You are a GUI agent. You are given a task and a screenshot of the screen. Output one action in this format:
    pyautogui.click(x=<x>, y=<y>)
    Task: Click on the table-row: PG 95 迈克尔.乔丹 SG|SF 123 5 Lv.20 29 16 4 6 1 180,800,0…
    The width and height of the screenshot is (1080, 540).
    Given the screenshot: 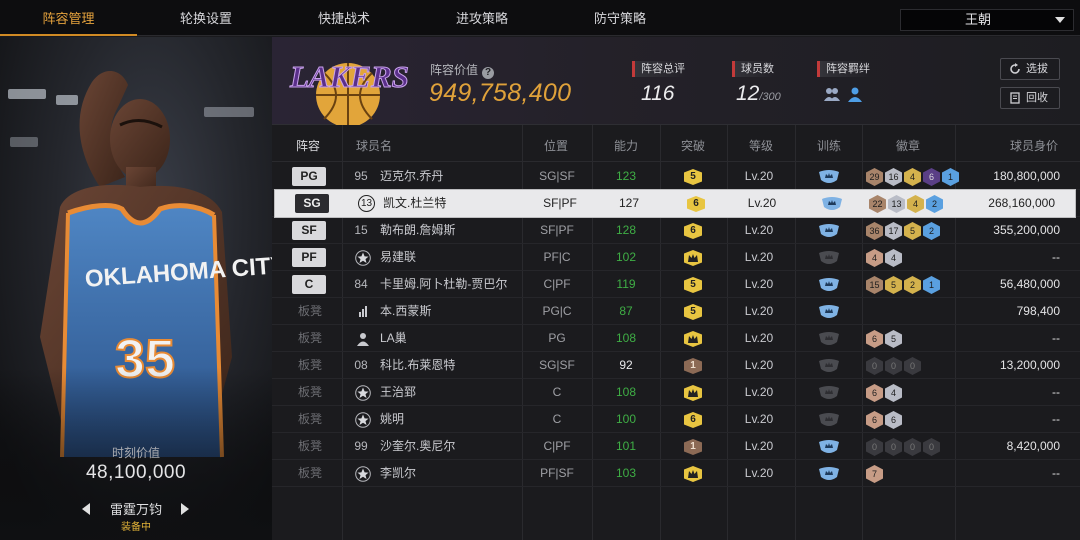 What is the action you would take?
    pyautogui.click(x=676, y=176)
    